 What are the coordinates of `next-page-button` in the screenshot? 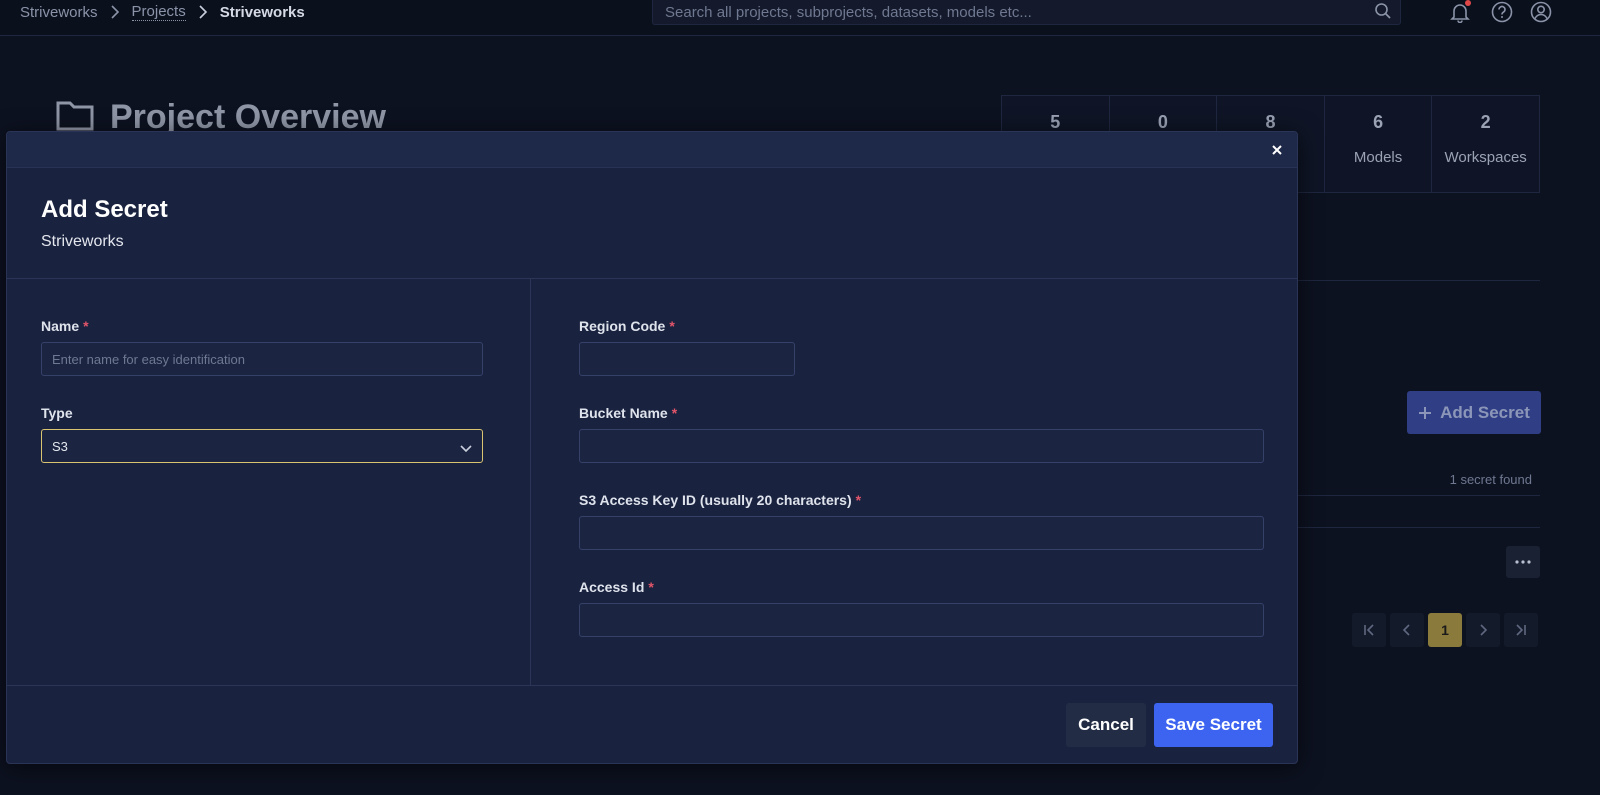 It's located at (1483, 630).